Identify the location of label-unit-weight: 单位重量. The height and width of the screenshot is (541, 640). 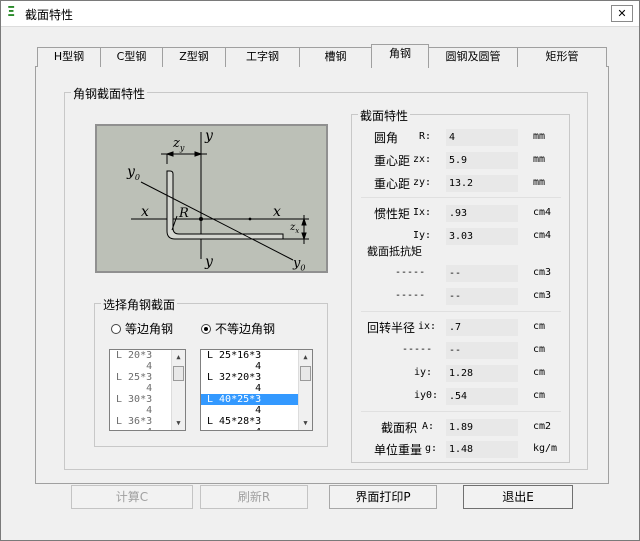
(398, 450).